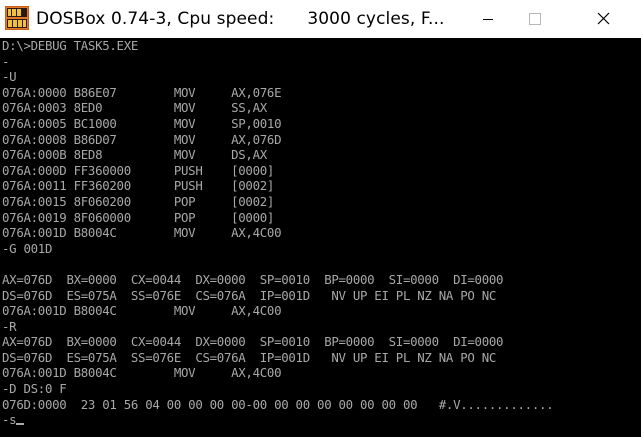 Image resolution: width=641 pixels, height=437 pixels. I want to click on close-button, so click(603, 19).